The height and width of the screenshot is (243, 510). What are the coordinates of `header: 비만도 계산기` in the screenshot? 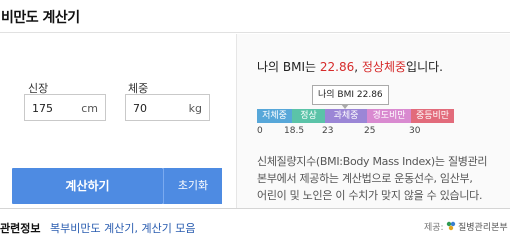 It's located at (255, 16).